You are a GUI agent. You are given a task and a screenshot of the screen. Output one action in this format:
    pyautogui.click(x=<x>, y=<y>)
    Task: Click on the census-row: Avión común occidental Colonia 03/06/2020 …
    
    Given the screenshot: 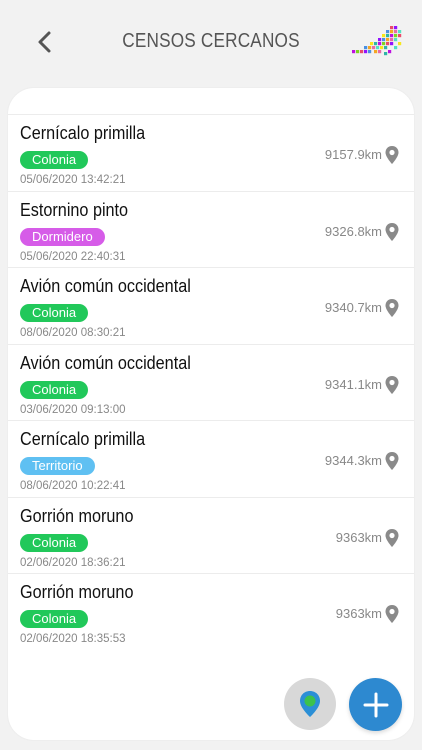 What is the action you would take?
    pyautogui.click(x=211, y=382)
    